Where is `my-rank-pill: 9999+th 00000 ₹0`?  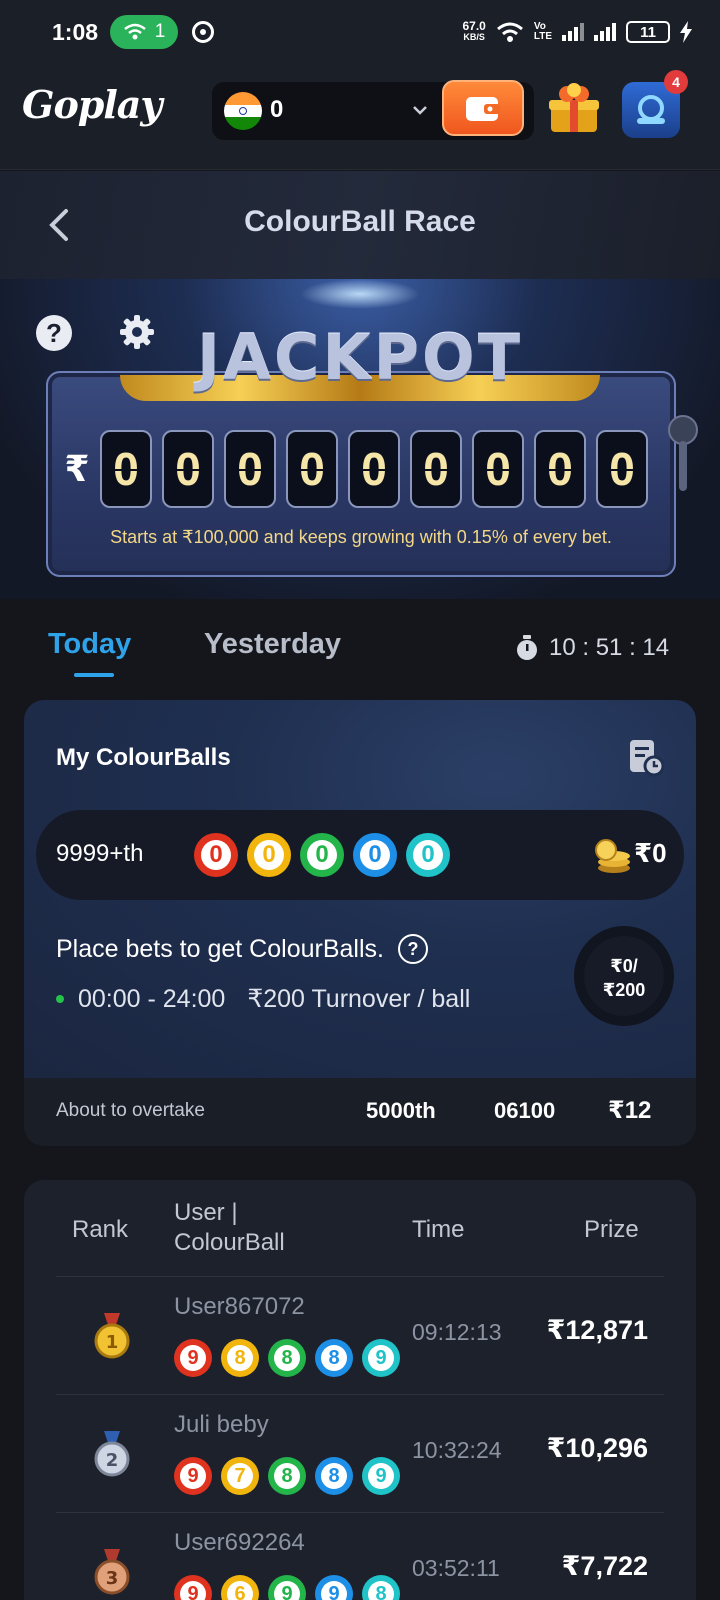
my-rank-pill: 9999+th 00000 ₹0 is located at coordinates (360, 855).